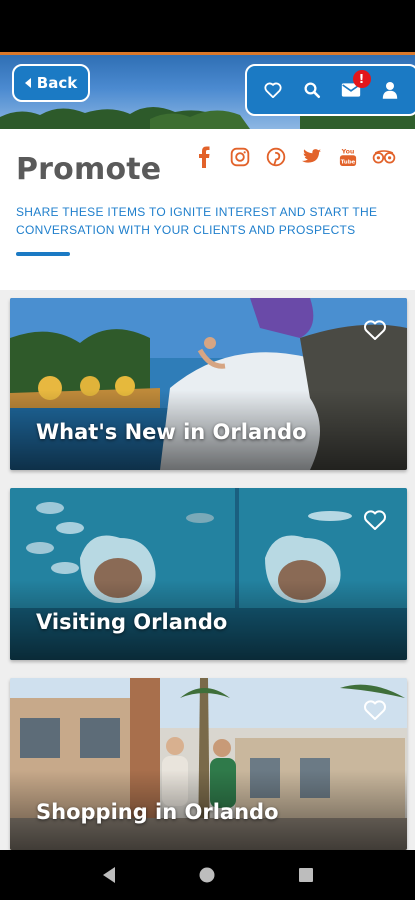  I want to click on back-button-label: Back, so click(57, 83).